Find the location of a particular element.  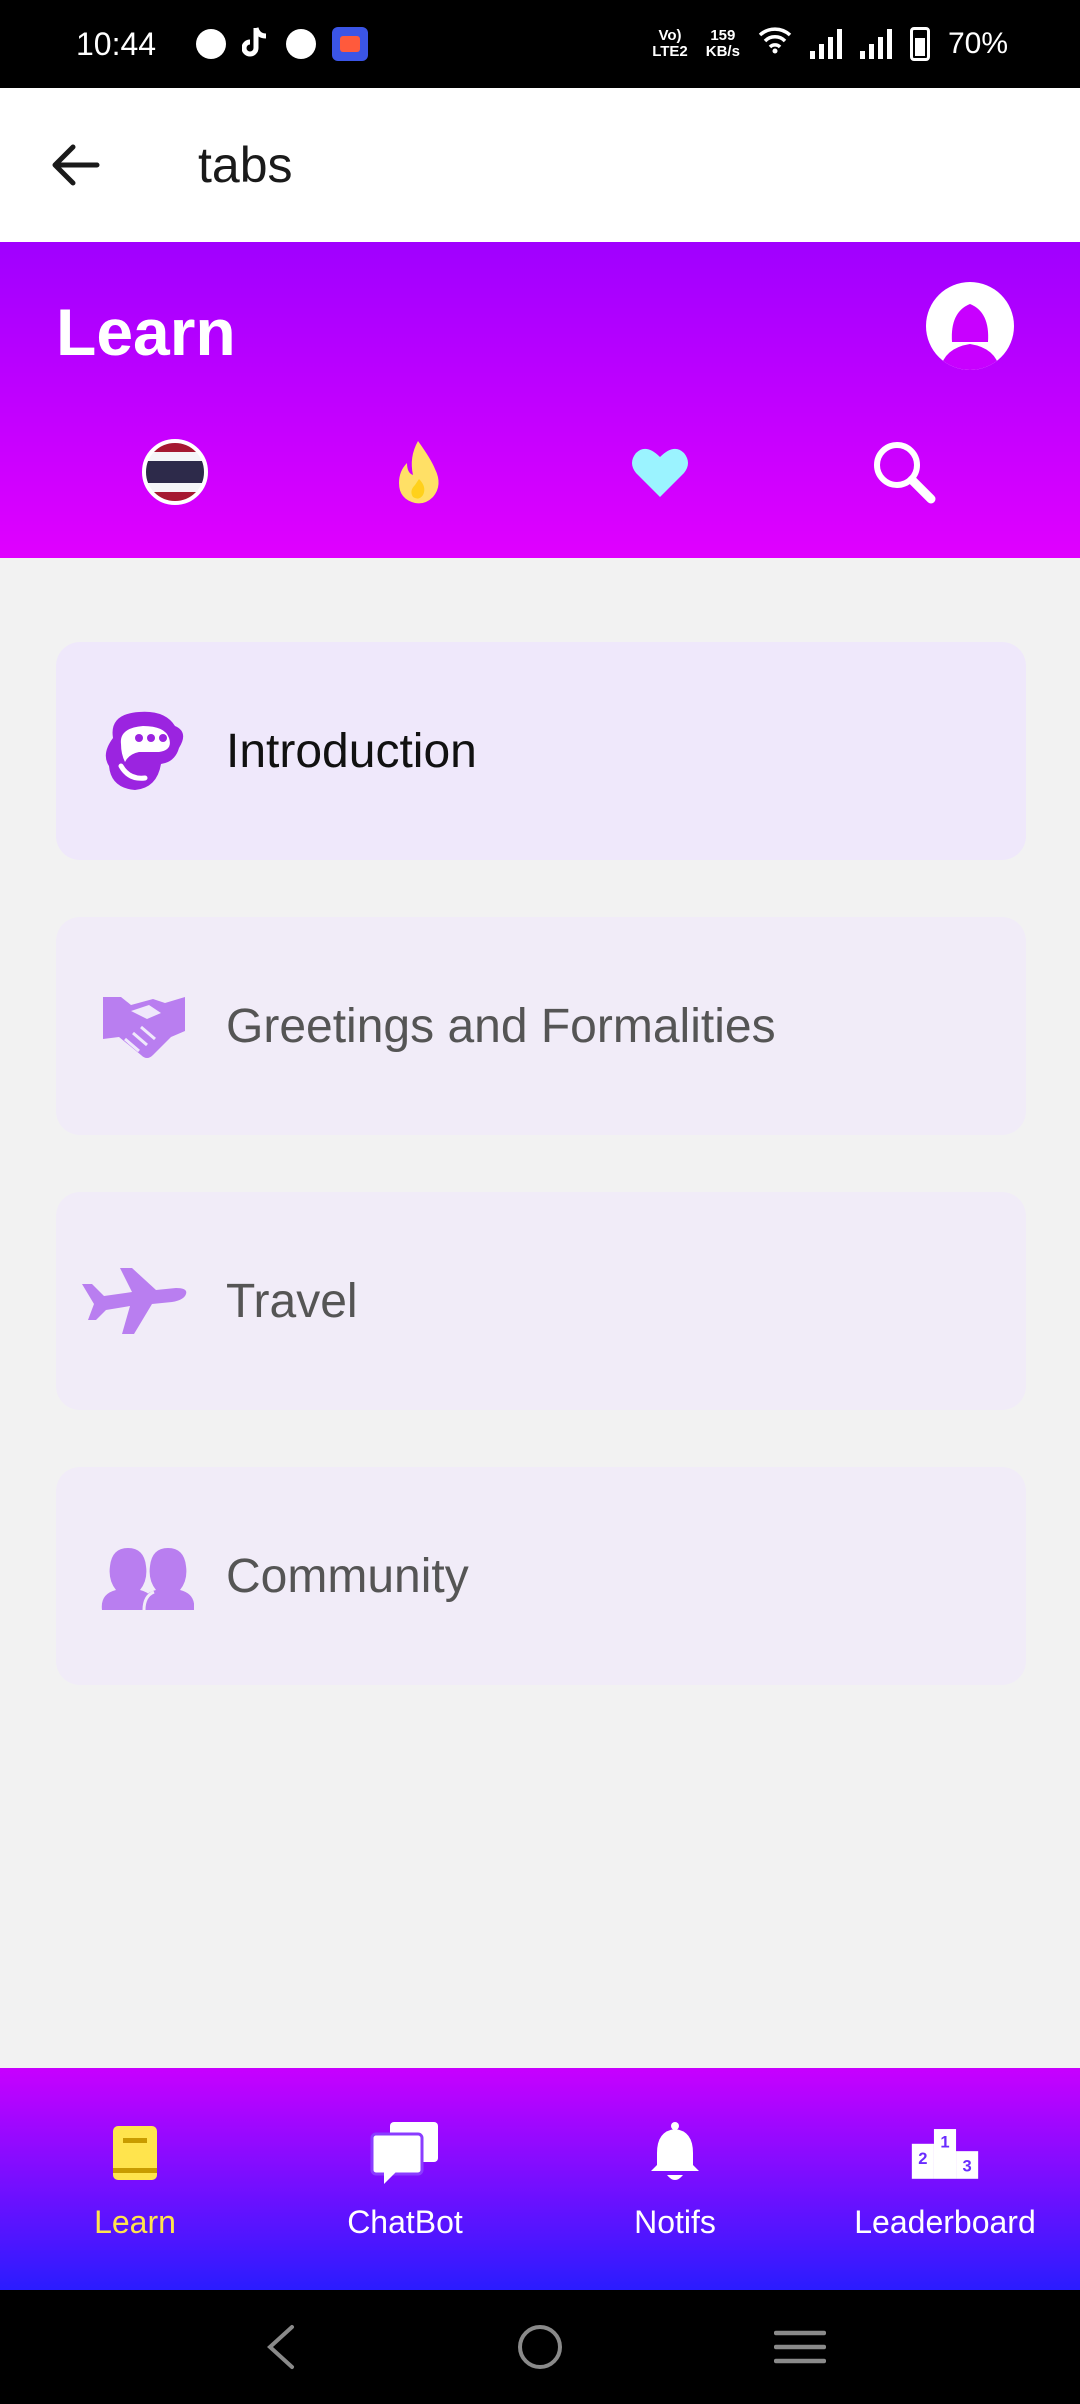

lesson-card-introduction: Introduction is located at coordinates (541, 751).